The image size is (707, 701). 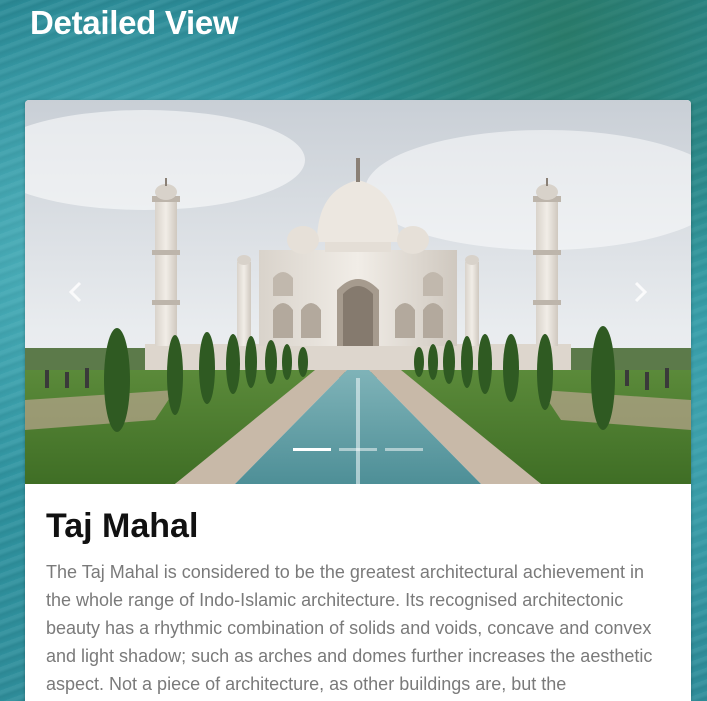 I want to click on page-title: Detailed View, so click(x=134, y=22).